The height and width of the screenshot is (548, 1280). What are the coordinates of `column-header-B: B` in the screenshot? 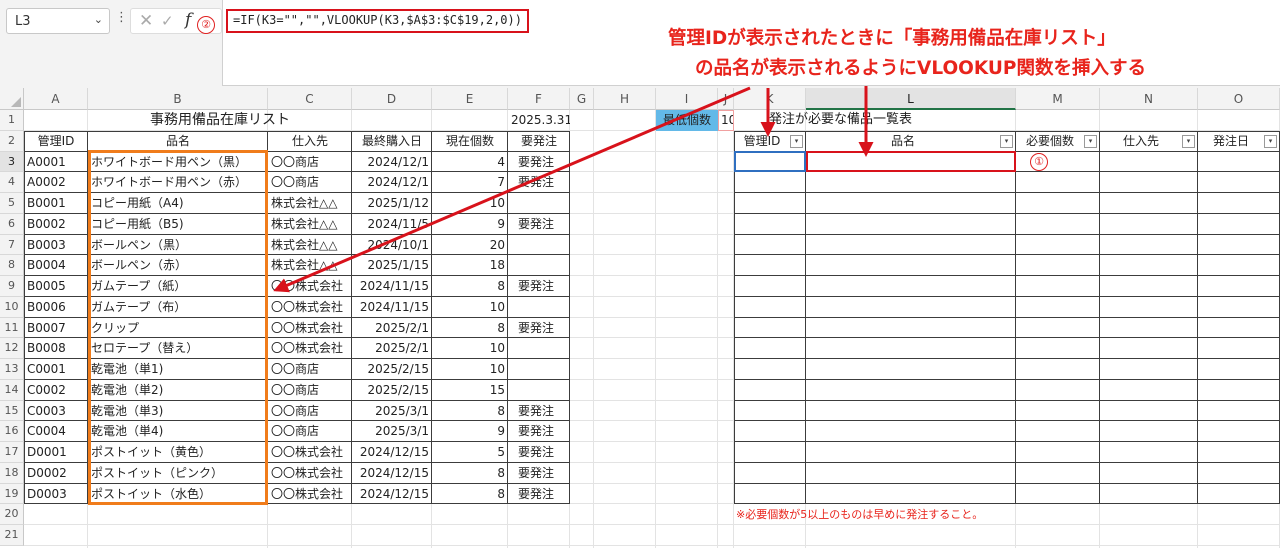 It's located at (178, 99).